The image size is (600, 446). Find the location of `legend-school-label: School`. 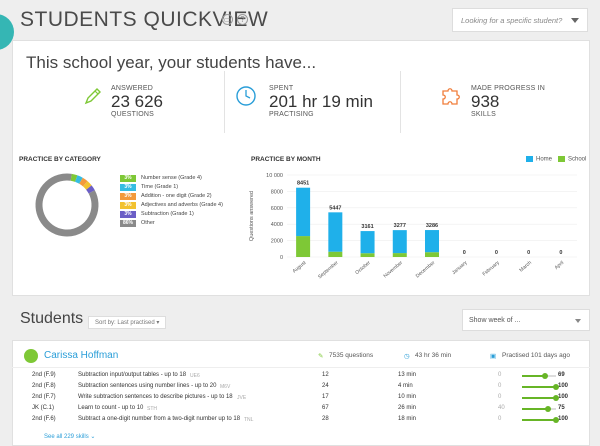

legend-school-label: School is located at coordinates (577, 159).